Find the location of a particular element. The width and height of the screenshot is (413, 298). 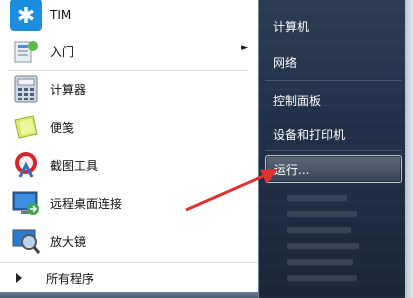

program-label: 计算器 is located at coordinates (68, 89).